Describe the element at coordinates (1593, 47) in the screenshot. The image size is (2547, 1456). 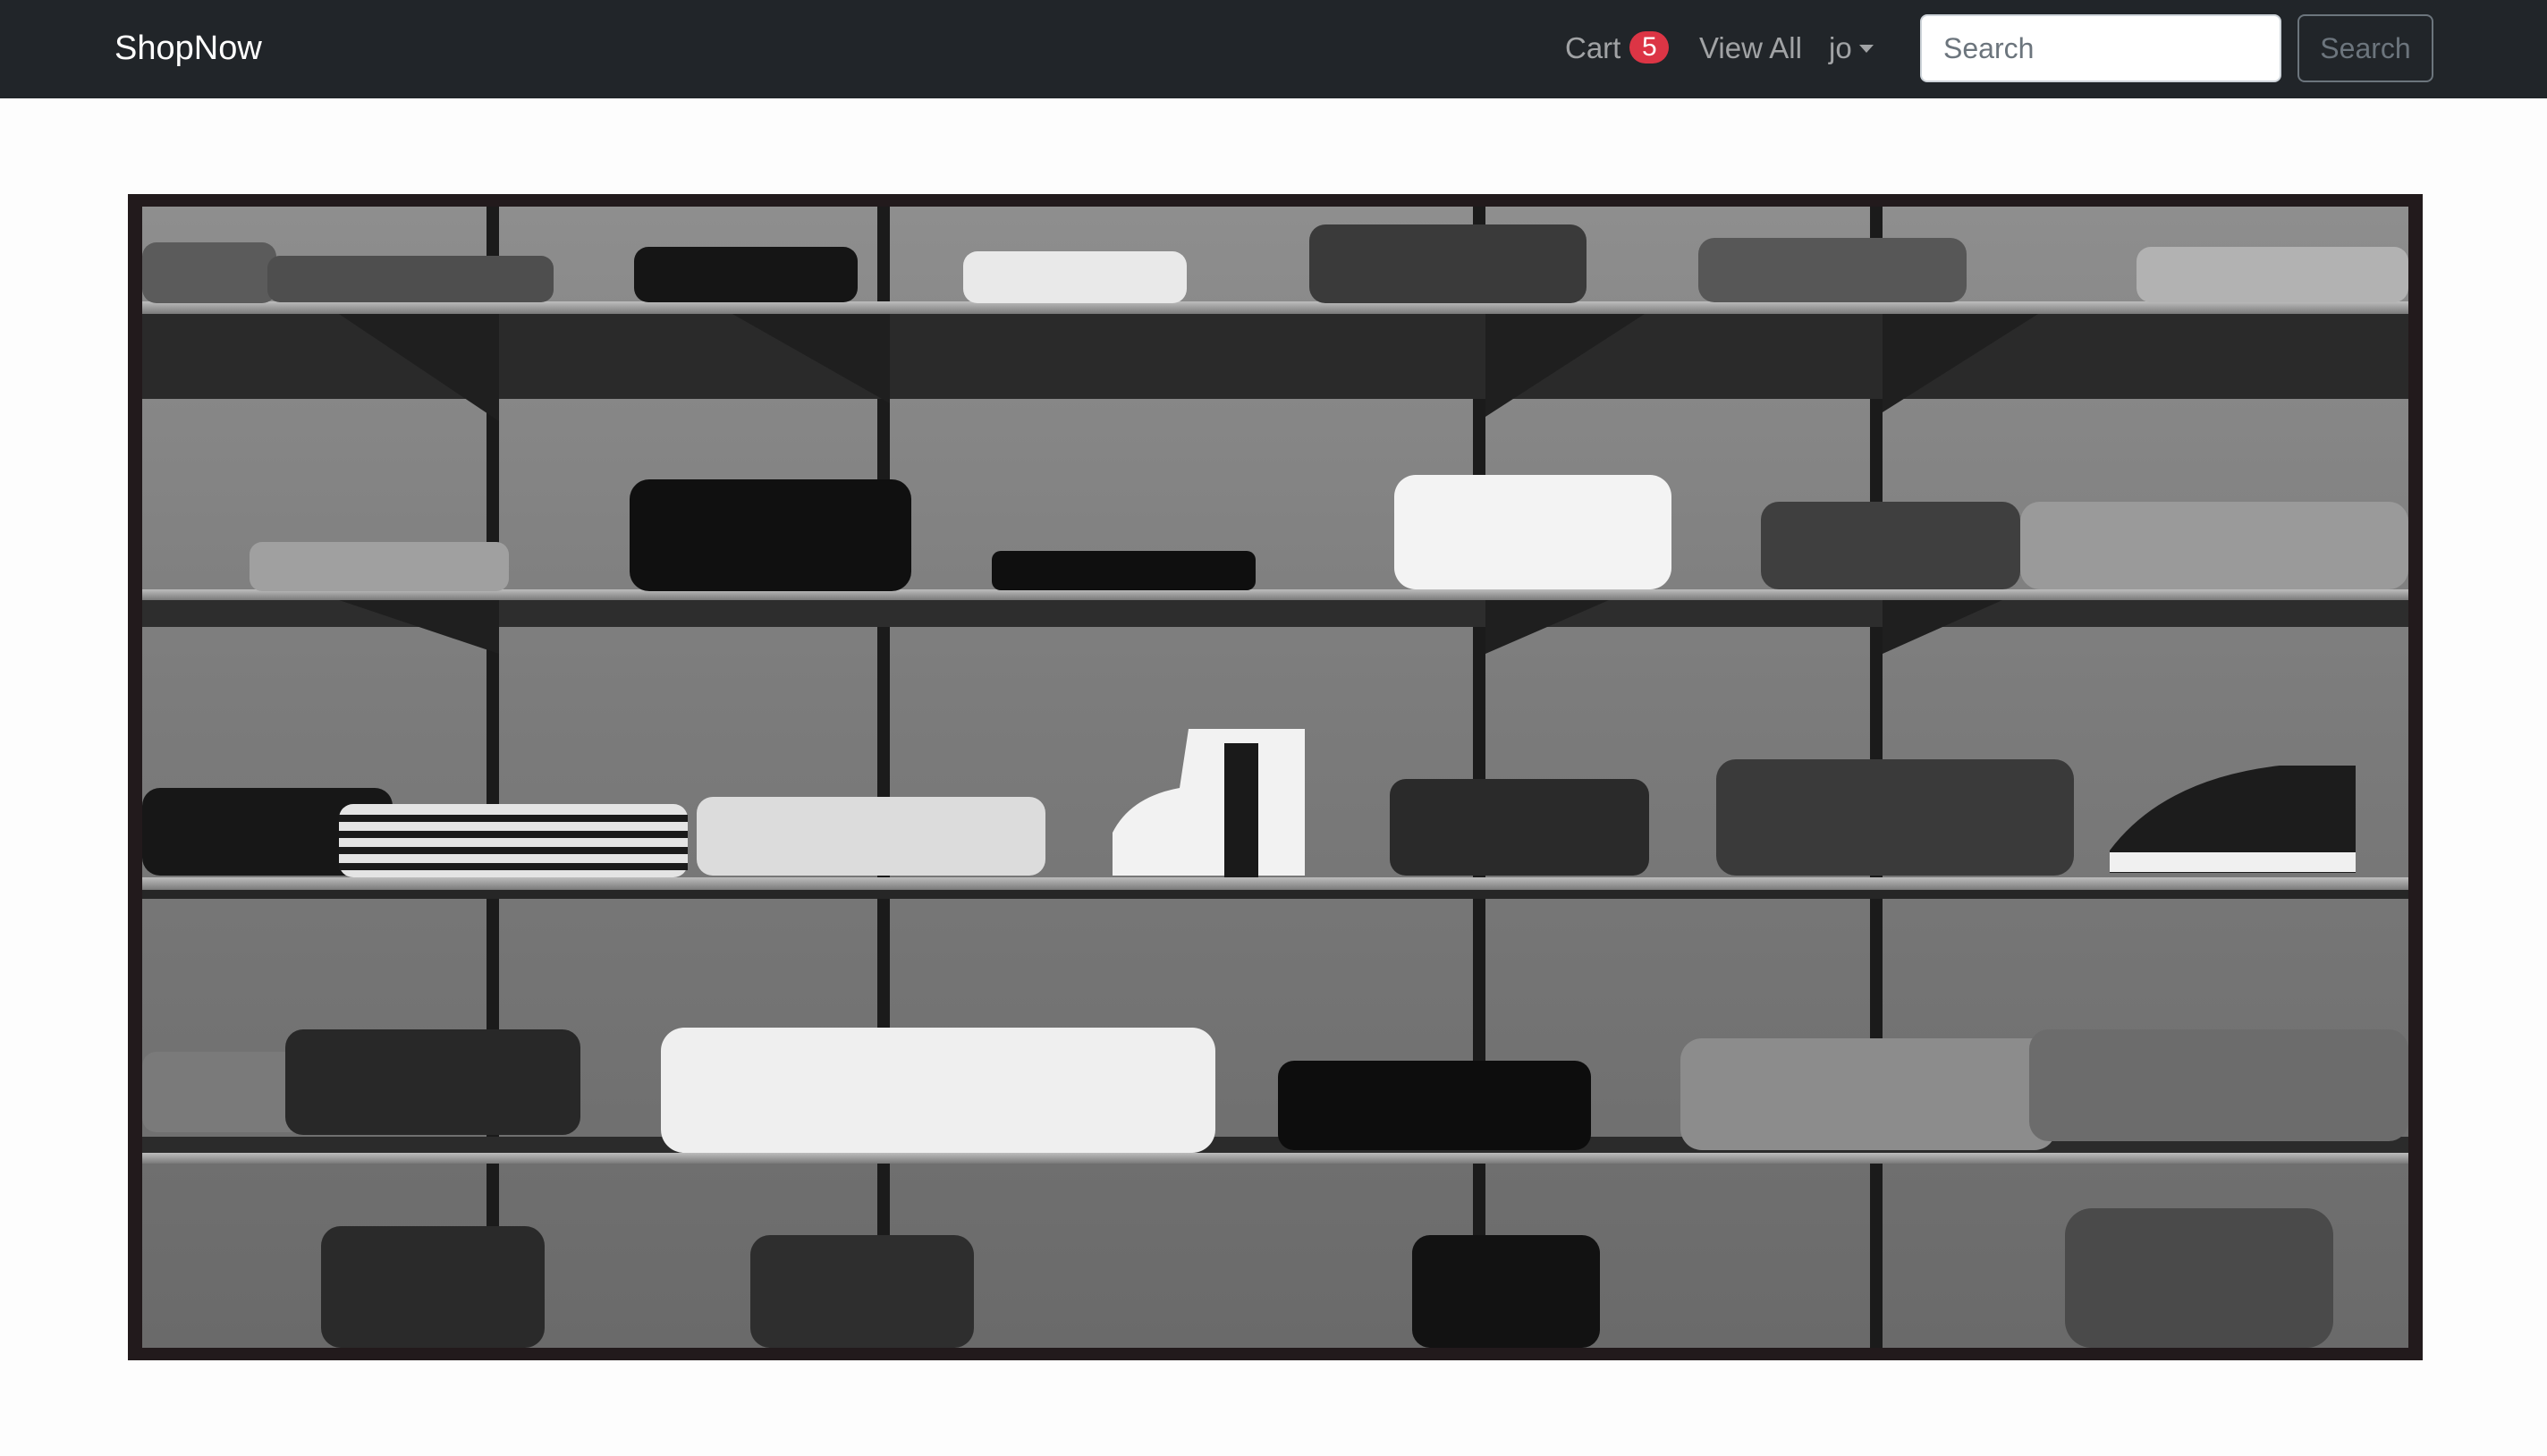
I see `cart-label: Cart` at that location.